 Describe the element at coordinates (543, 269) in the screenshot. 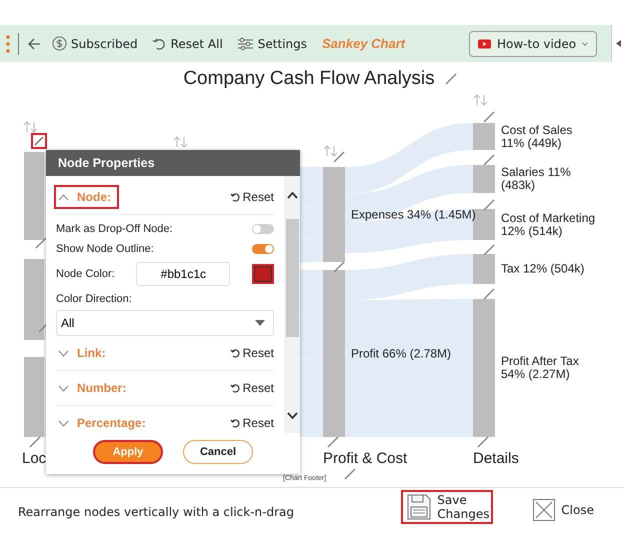

I see `node-label: Tax 12% (504k)` at that location.